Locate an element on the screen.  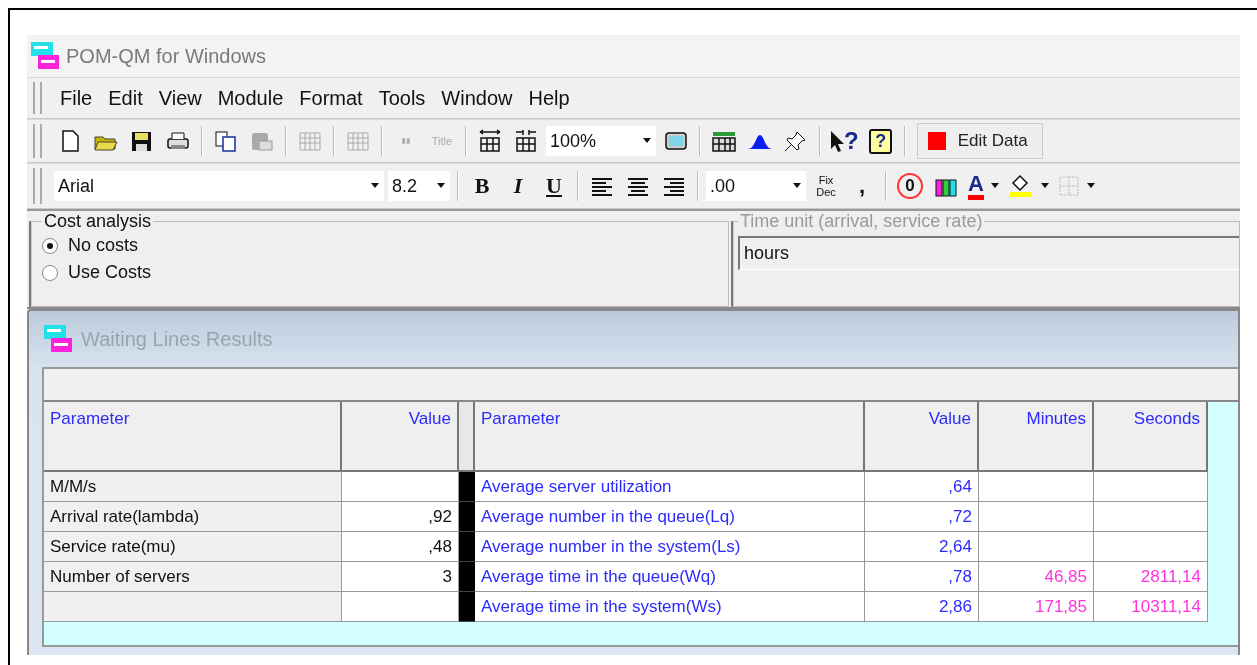
table-cell: Average time in the system(Ws) is located at coordinates (670, 607).